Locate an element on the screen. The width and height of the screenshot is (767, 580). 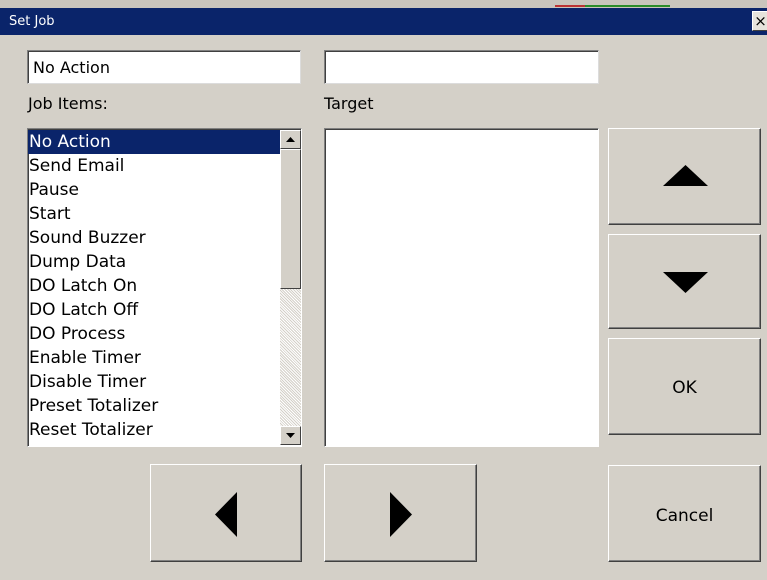
move-down-button is located at coordinates (684, 281).